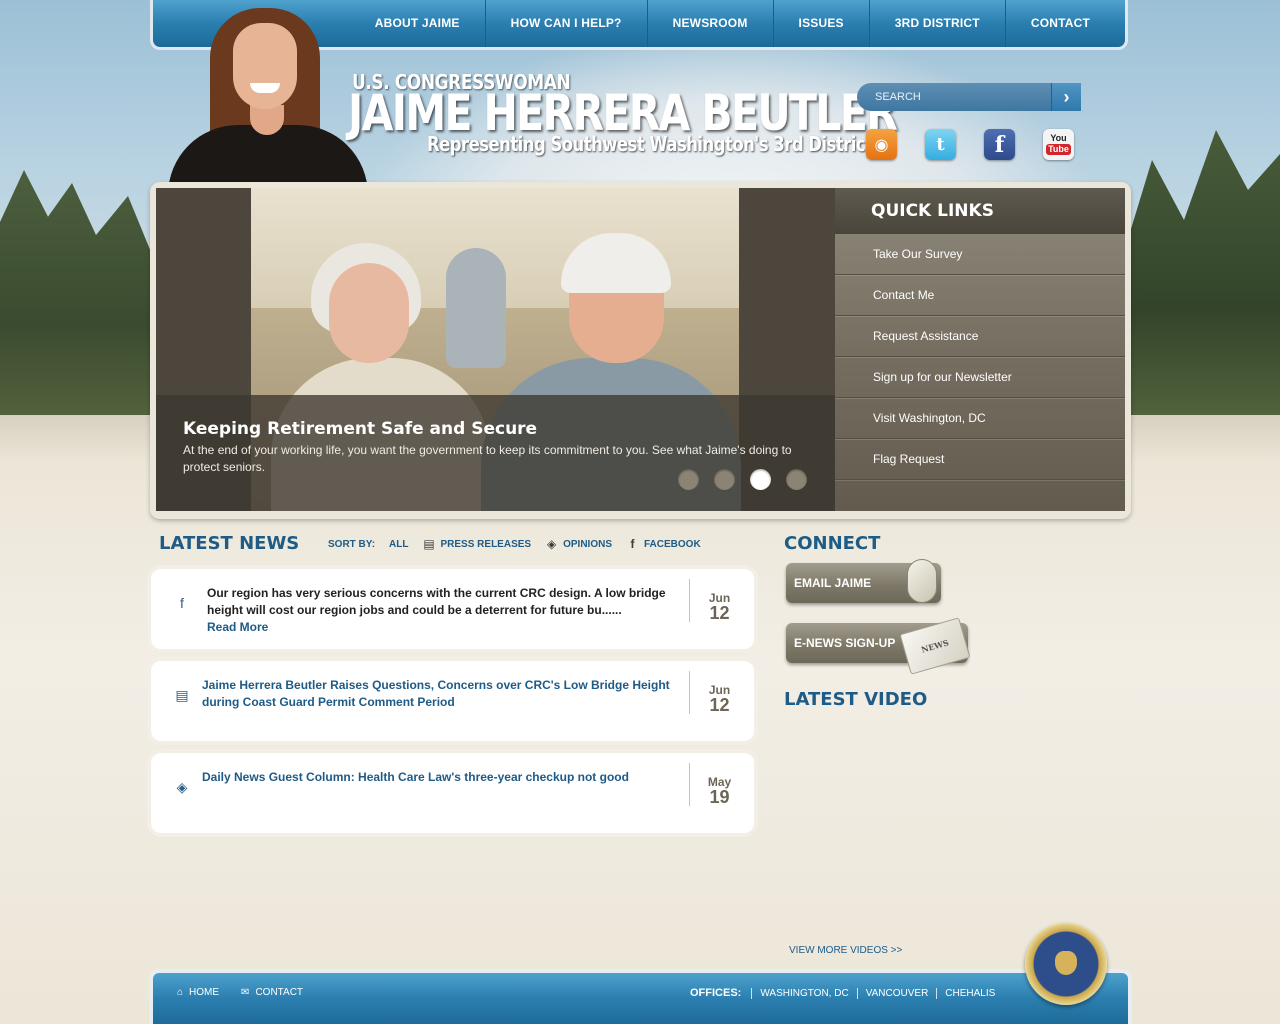 The image size is (1280, 1024). Describe the element at coordinates (980, 459) in the screenshot. I see `quick-link-flag-request: Flag Request` at that location.